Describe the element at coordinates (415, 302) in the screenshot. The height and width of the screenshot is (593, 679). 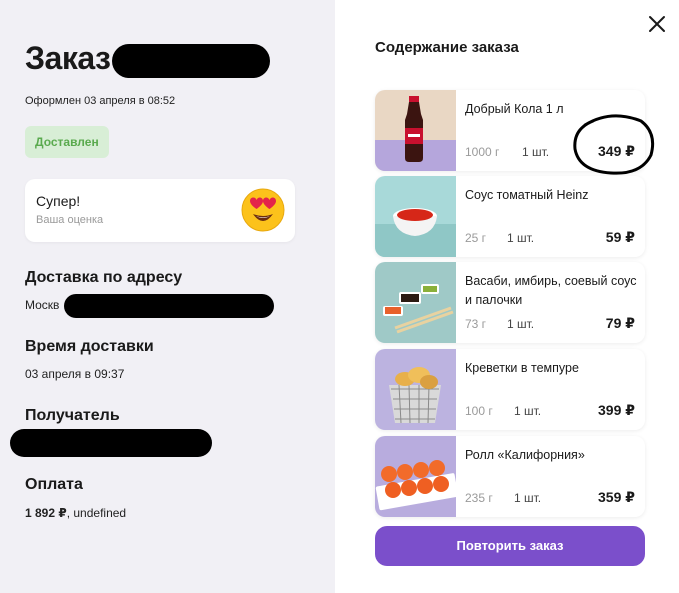
I see `wasabi-set-image` at that location.